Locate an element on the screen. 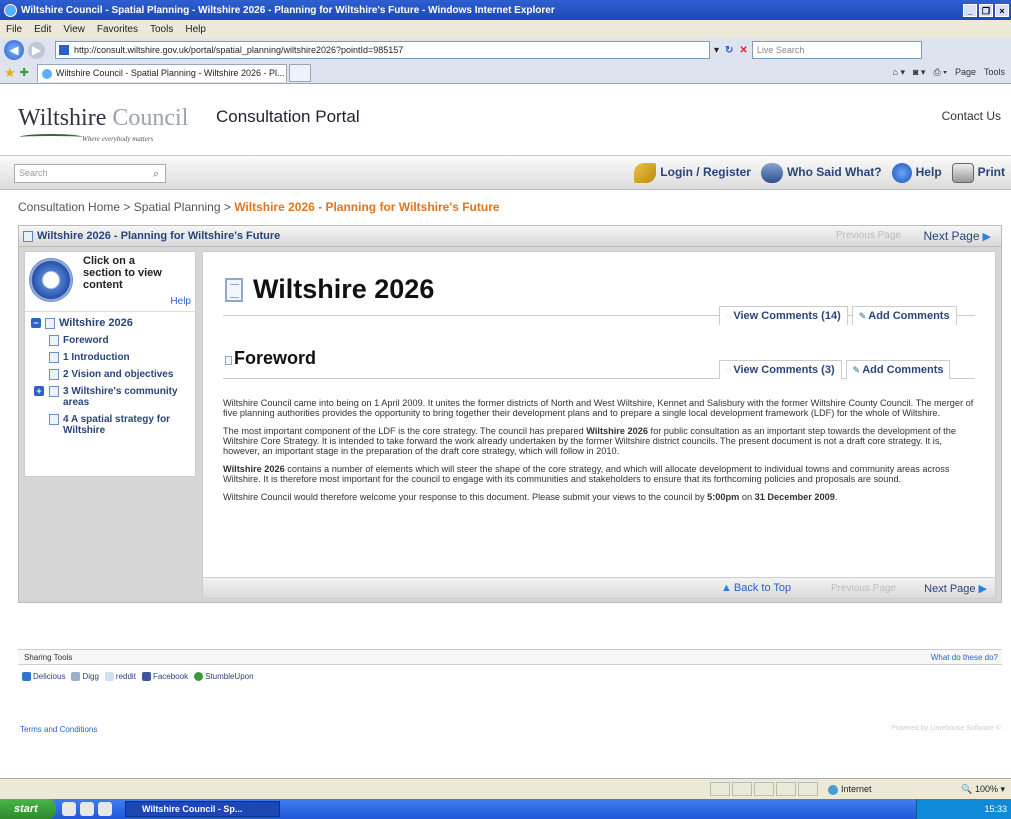 The width and height of the screenshot is (1011, 819). add-comment-icon: ✎ is located at coordinates (856, 370).